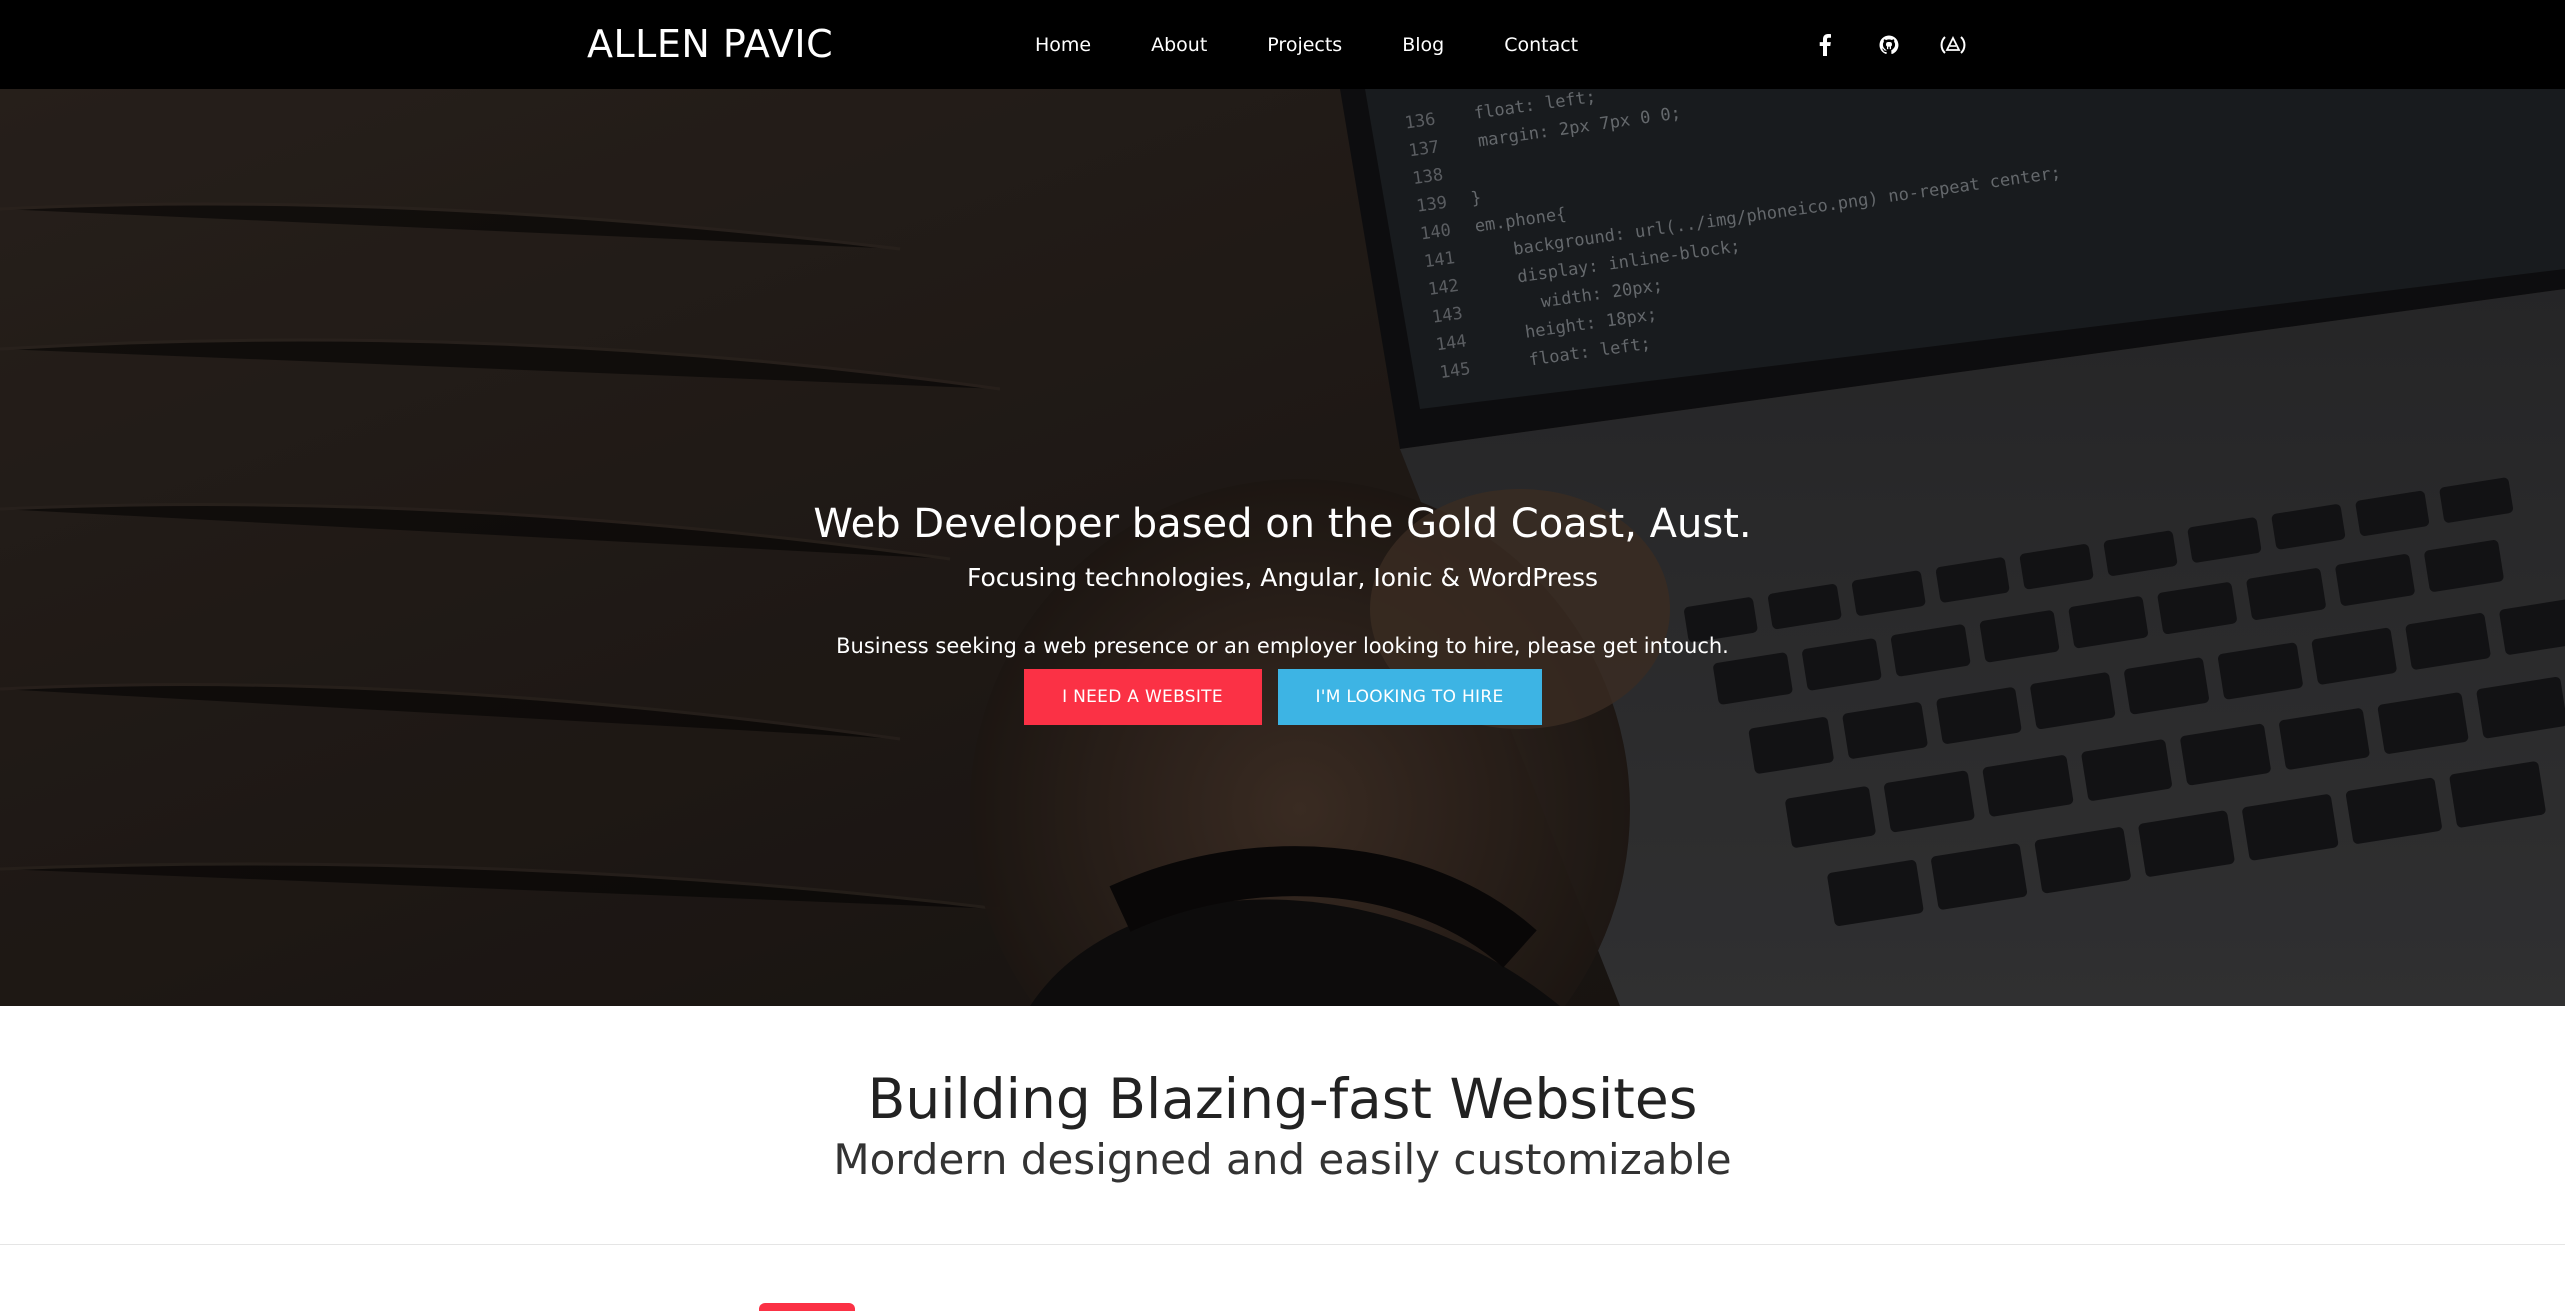  Describe the element at coordinates (1282, 1099) in the screenshot. I see `feature-title: Building Blazing-fast Websites` at that location.